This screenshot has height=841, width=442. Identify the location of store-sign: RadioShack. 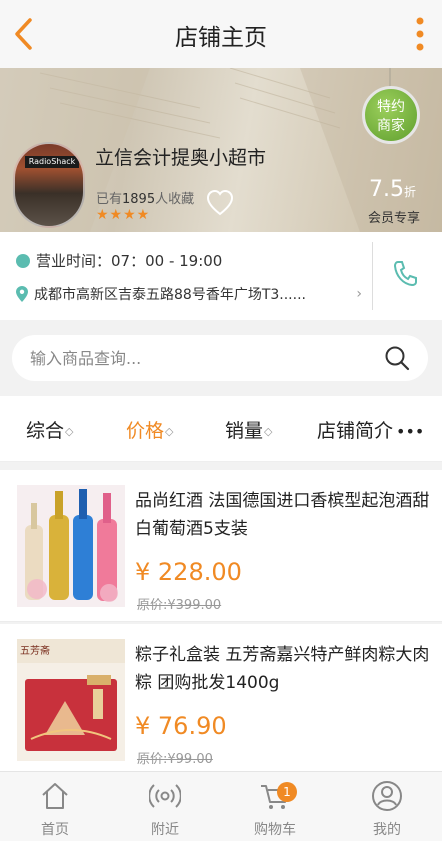
(52, 162).